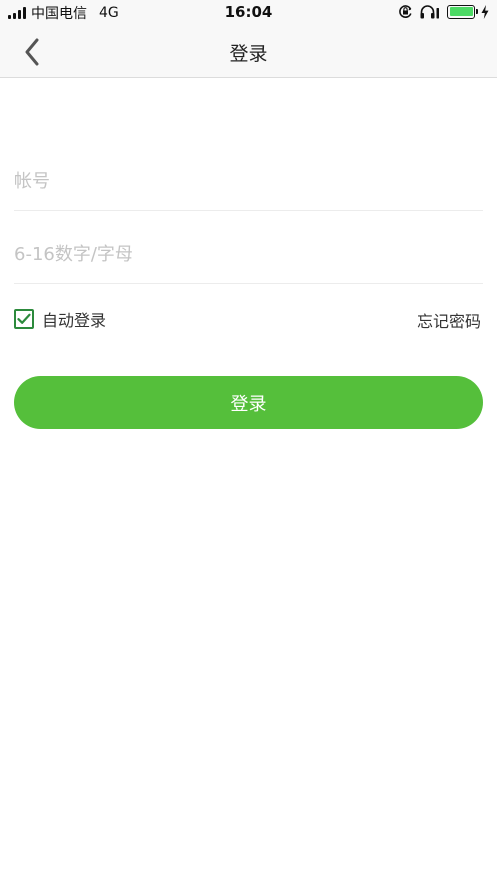  Describe the element at coordinates (74, 320) in the screenshot. I see `auto-login-label: 自动登录` at that location.